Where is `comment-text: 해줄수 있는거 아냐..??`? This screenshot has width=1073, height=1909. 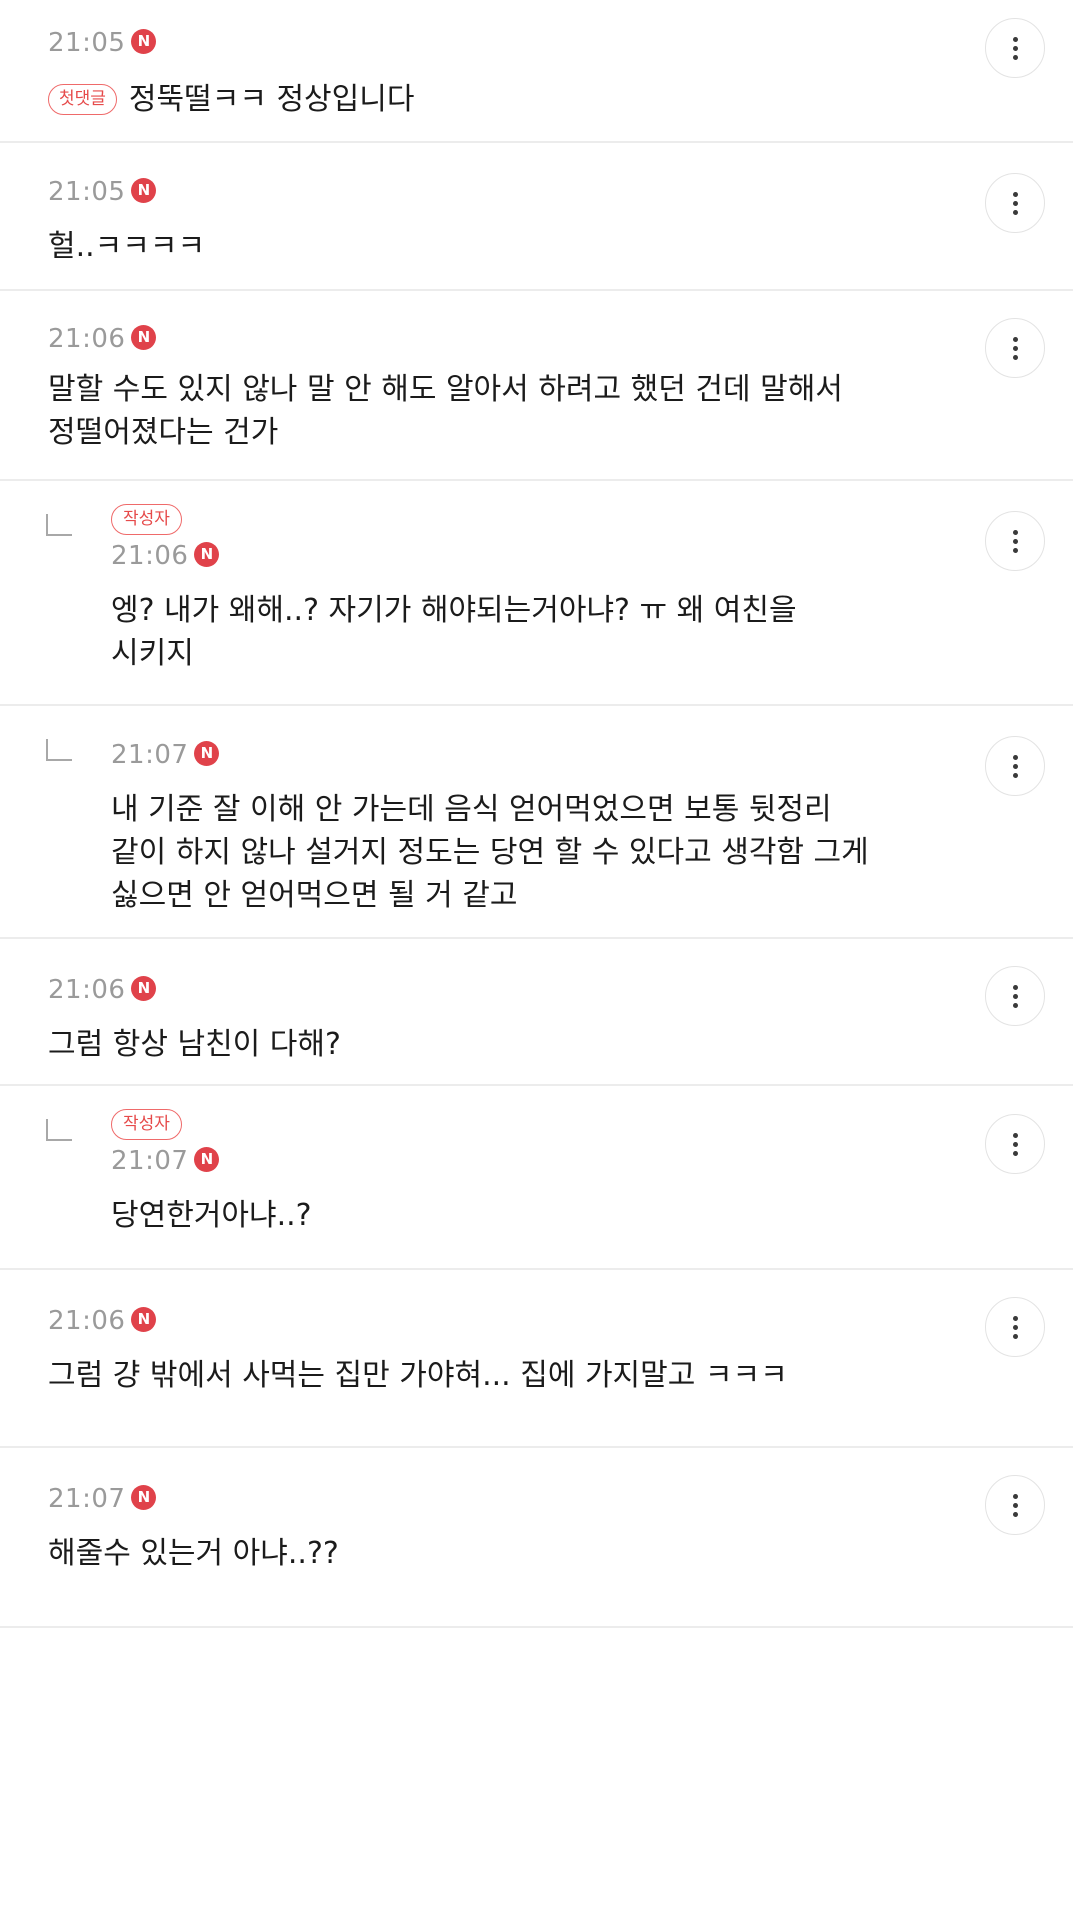
comment-text: 해줄수 있는거 아냐..?? is located at coordinates (193, 1553).